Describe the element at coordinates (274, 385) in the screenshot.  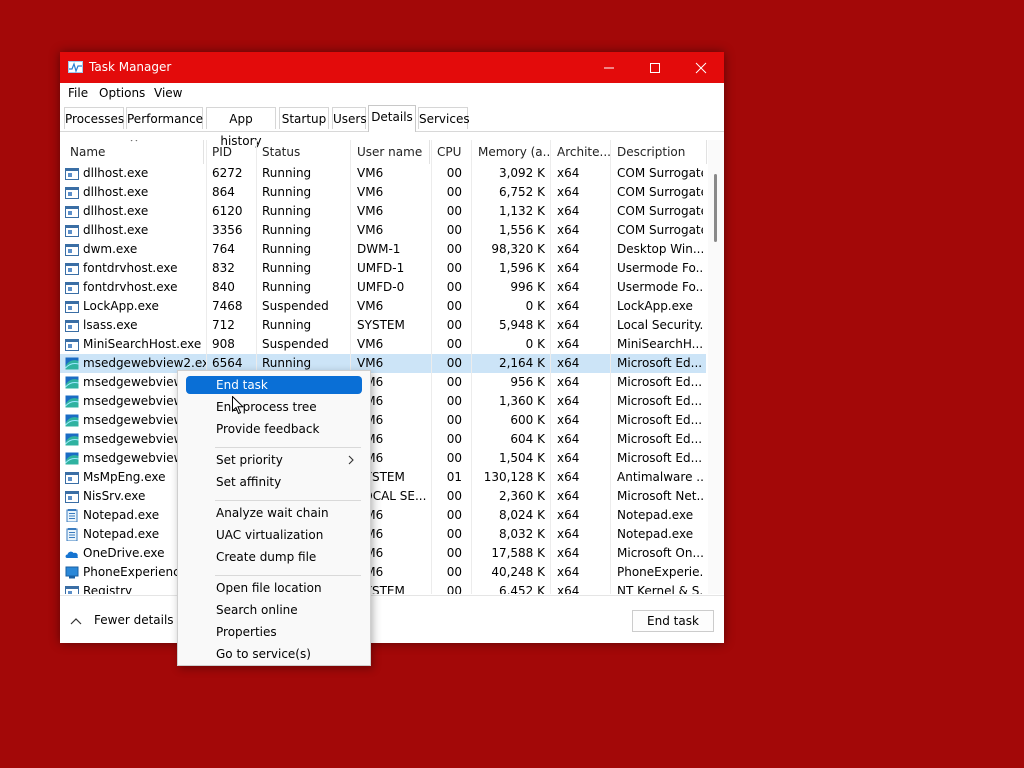
I see `context-item-end-task: End task` at that location.